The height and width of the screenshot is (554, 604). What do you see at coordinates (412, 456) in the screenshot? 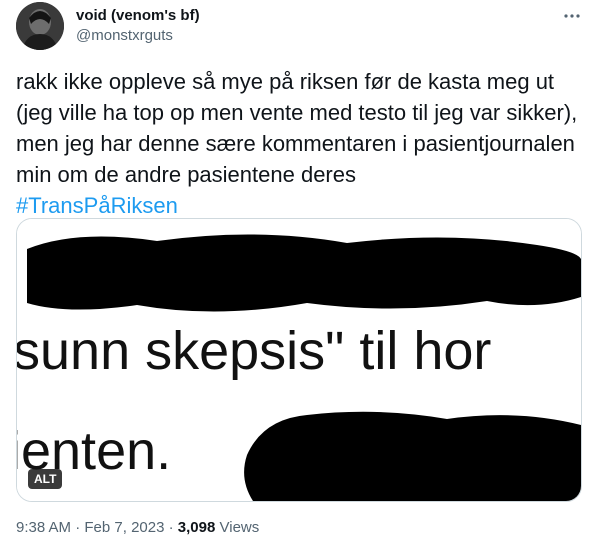
I see `redaction-scribble-bottom` at bounding box center [412, 456].